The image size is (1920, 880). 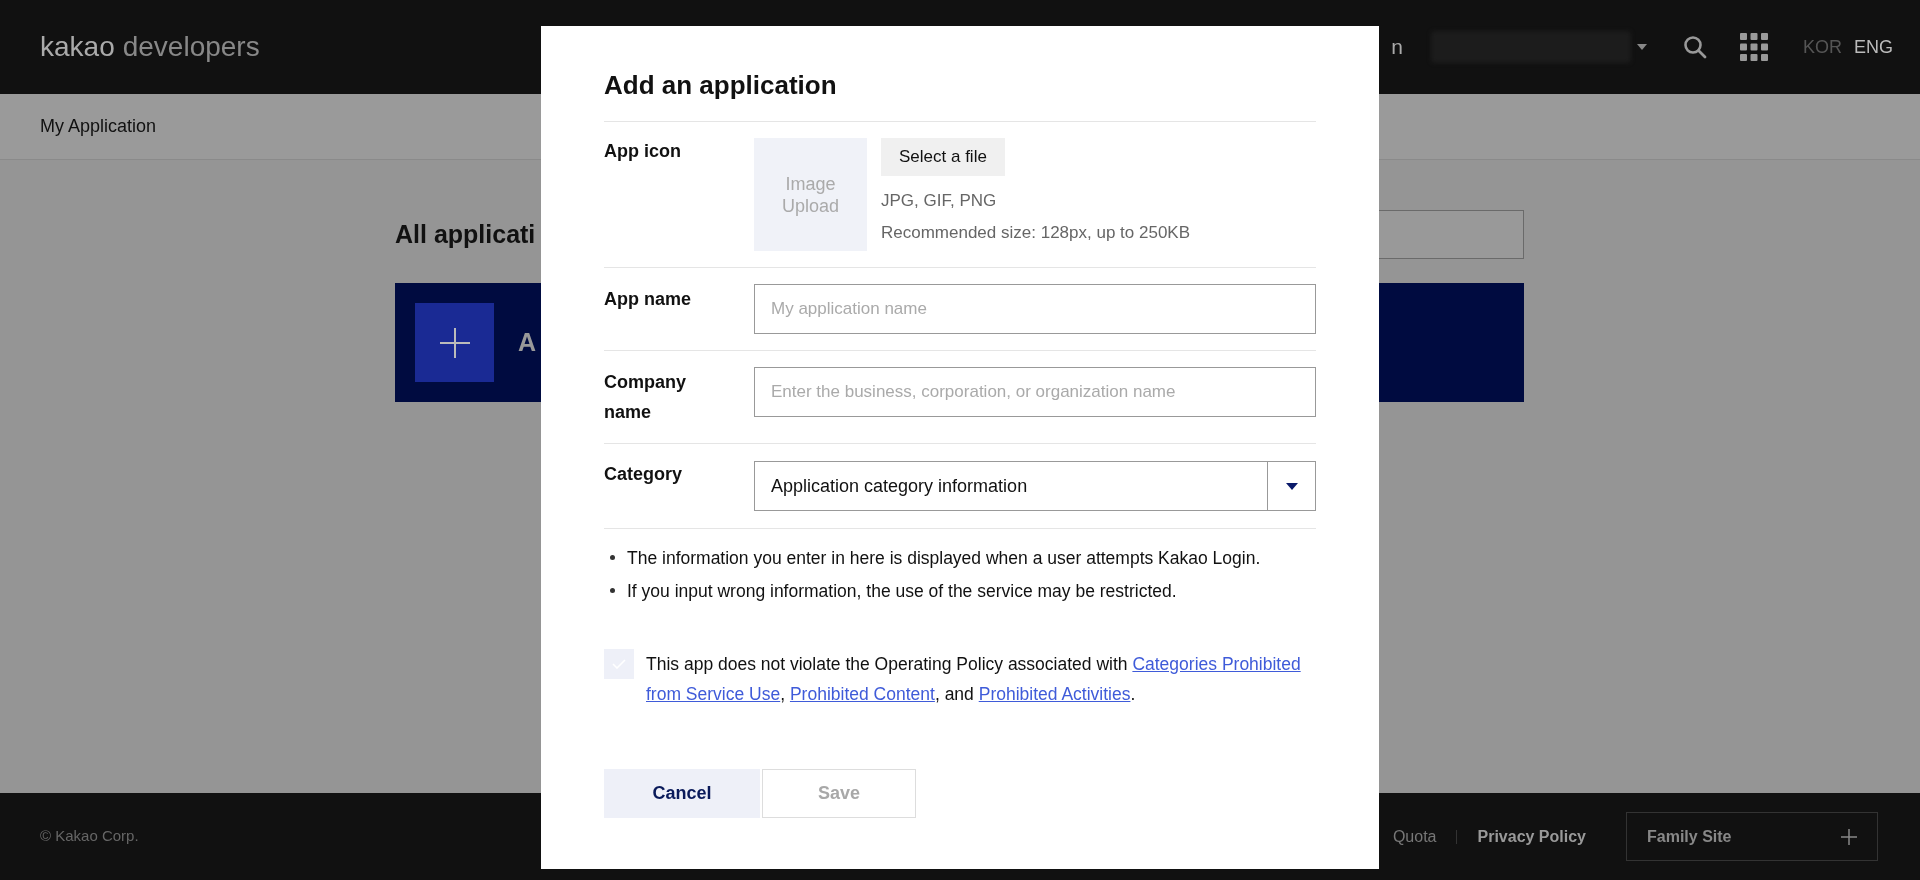 I want to click on field-label: App icon, so click(x=643, y=151).